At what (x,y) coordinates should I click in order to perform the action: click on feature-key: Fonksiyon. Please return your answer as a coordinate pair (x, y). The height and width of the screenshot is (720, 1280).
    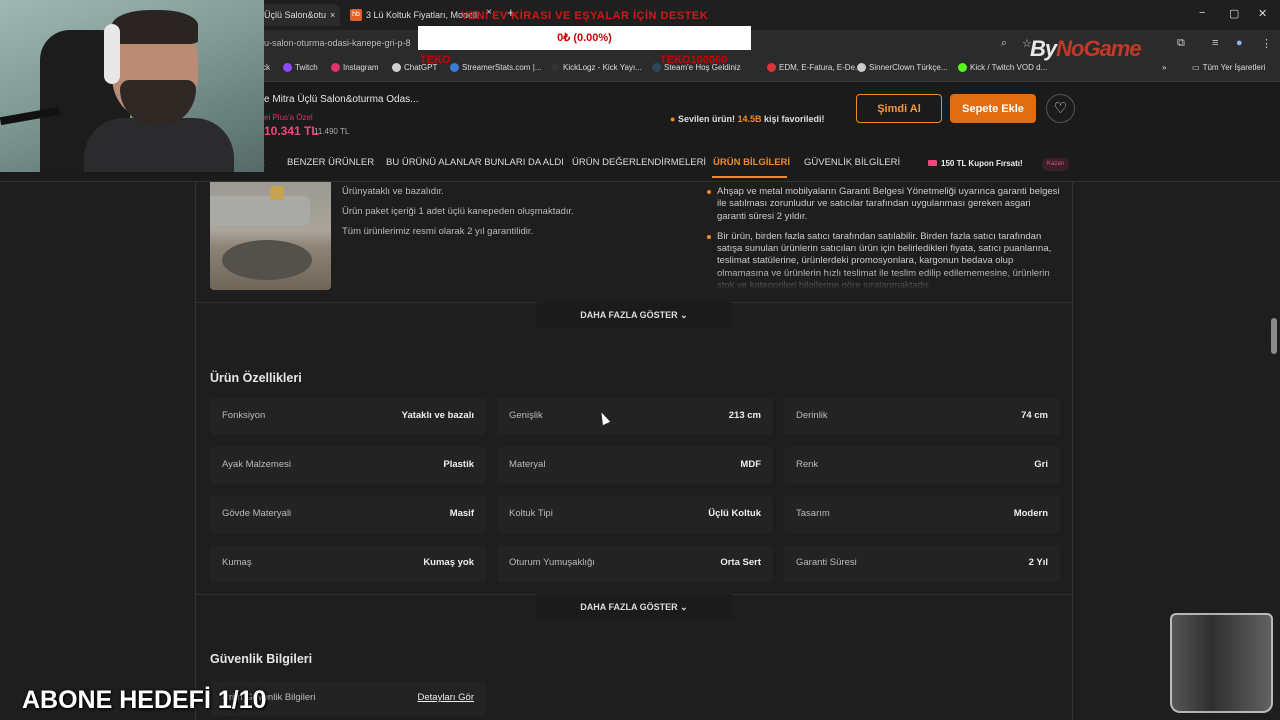
    Looking at the image, I should click on (244, 415).